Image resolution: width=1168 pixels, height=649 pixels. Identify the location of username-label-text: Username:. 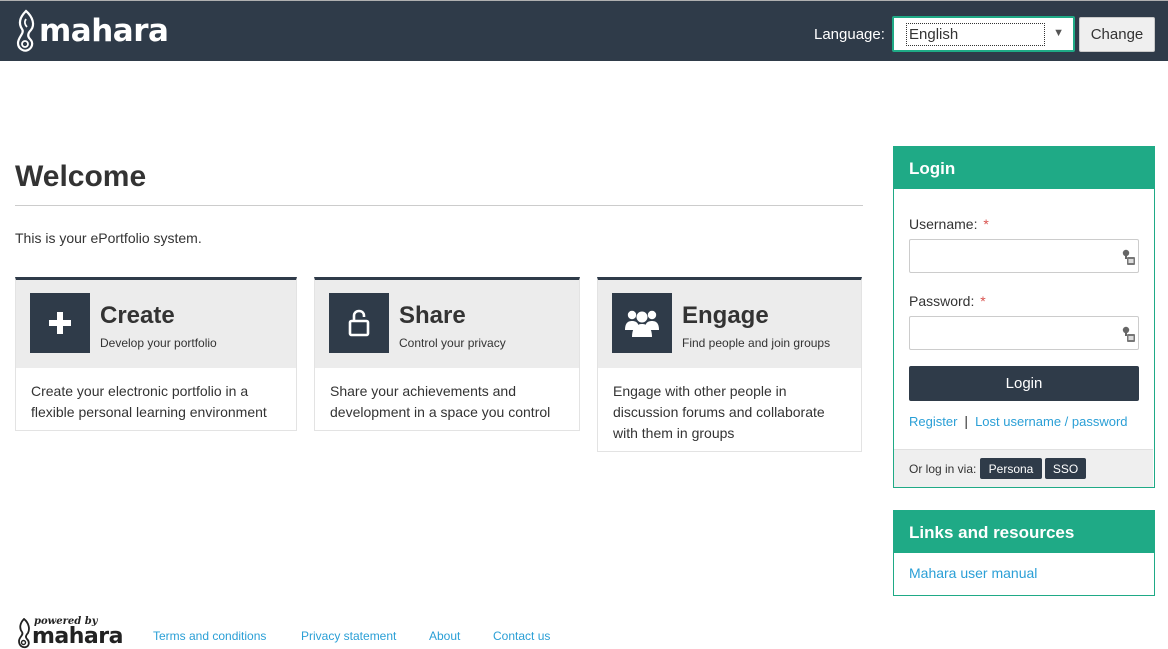
(943, 224).